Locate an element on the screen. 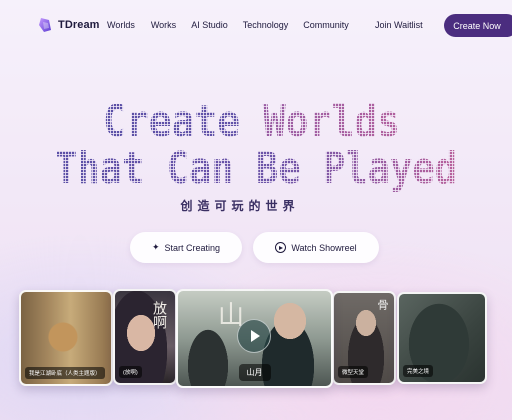 The width and height of the screenshot is (512, 420). create-now-label: Create Now is located at coordinates (477, 25).